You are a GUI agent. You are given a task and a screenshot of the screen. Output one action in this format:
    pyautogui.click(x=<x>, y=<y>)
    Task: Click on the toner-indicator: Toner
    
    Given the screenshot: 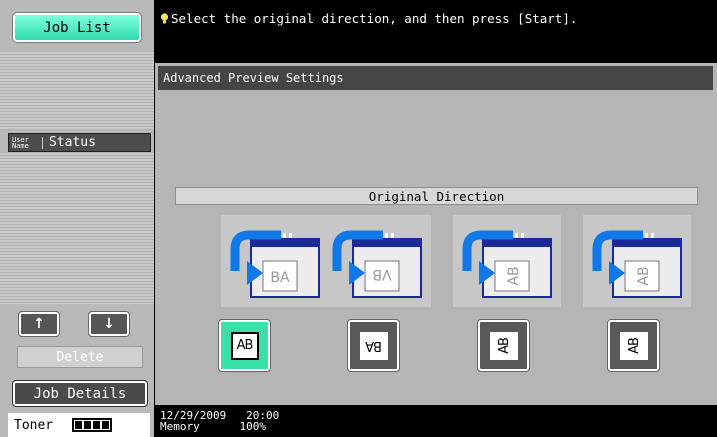 What is the action you would take?
    pyautogui.click(x=79, y=425)
    